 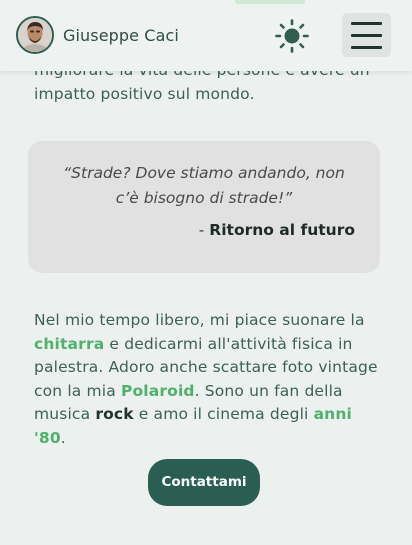 What do you see at coordinates (69, 343) in the screenshot?
I see `highlight-chitarra: chitarra` at bounding box center [69, 343].